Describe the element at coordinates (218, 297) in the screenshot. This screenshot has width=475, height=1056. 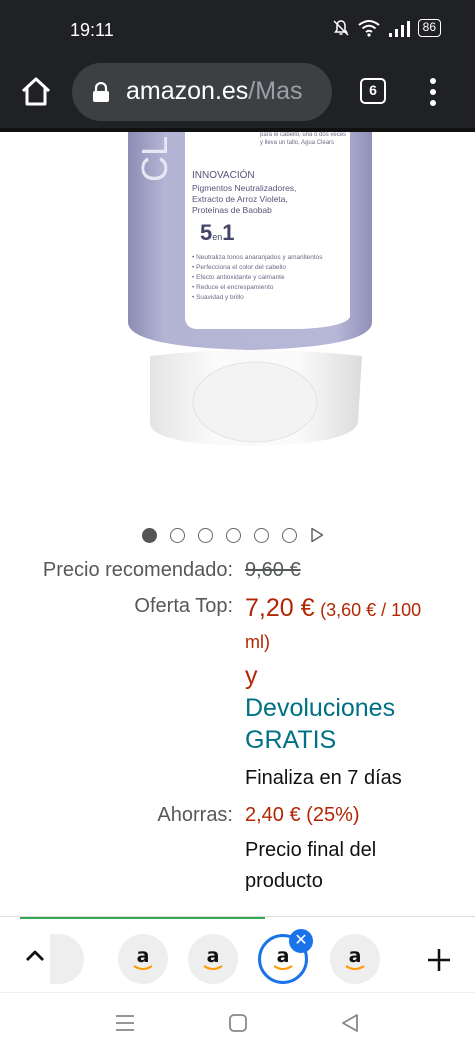
I see `label-benefit-5: • Suavidad y brillo` at that location.